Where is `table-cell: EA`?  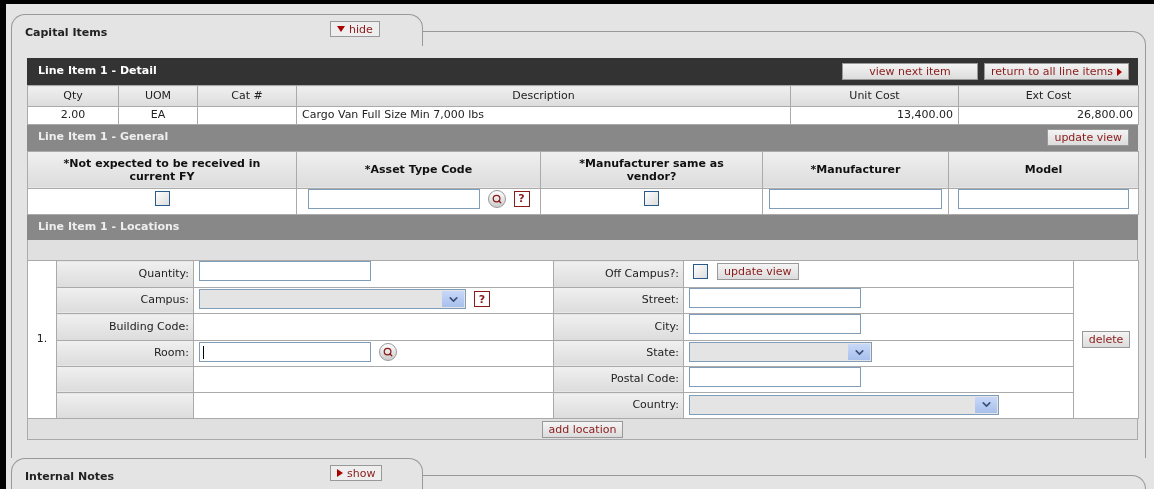 table-cell: EA is located at coordinates (158, 114).